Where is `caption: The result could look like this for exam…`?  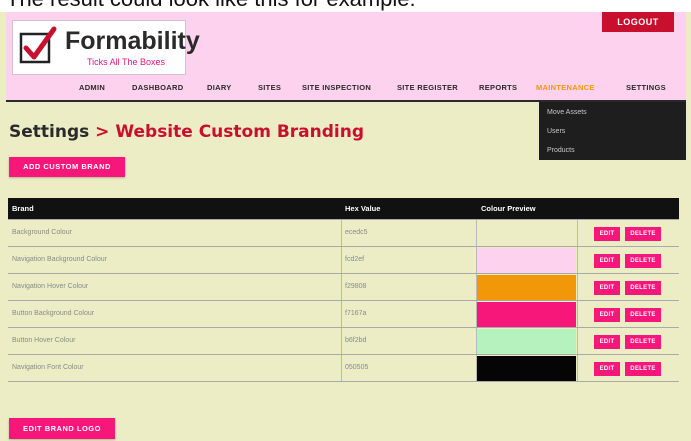
caption: The result could look like this for exam… is located at coordinates (345, 6).